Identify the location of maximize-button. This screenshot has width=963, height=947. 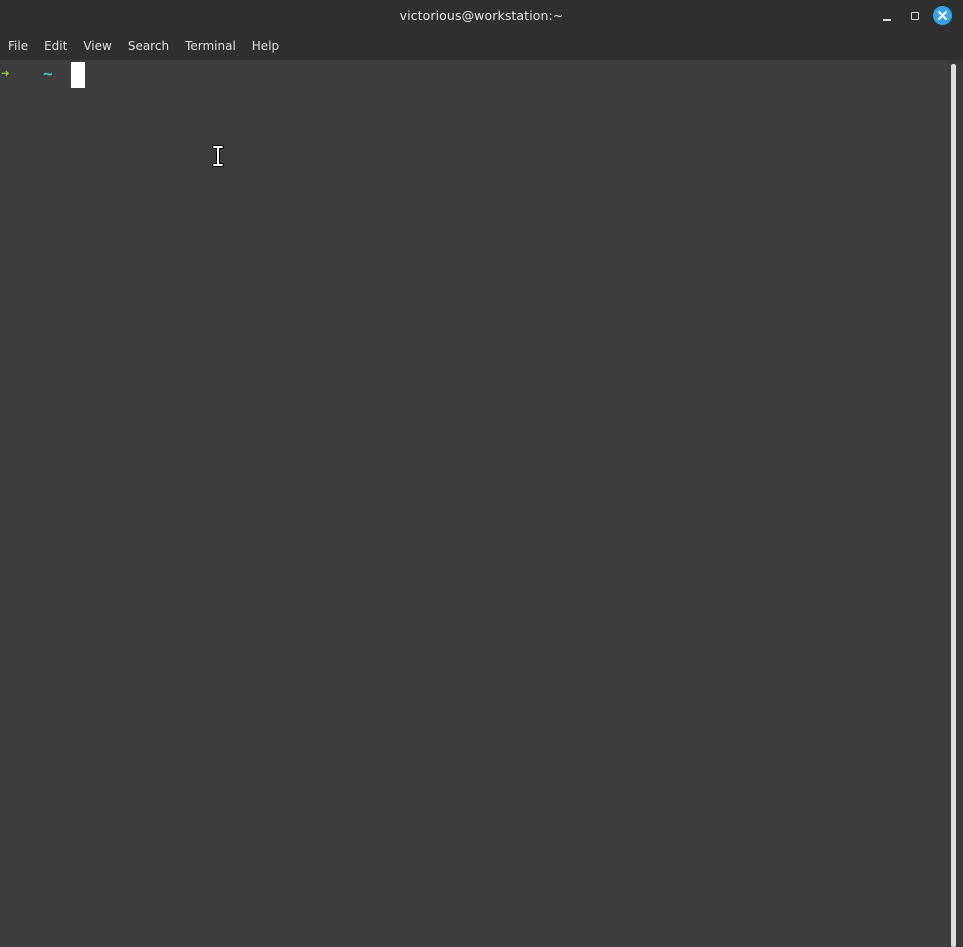
(915, 16).